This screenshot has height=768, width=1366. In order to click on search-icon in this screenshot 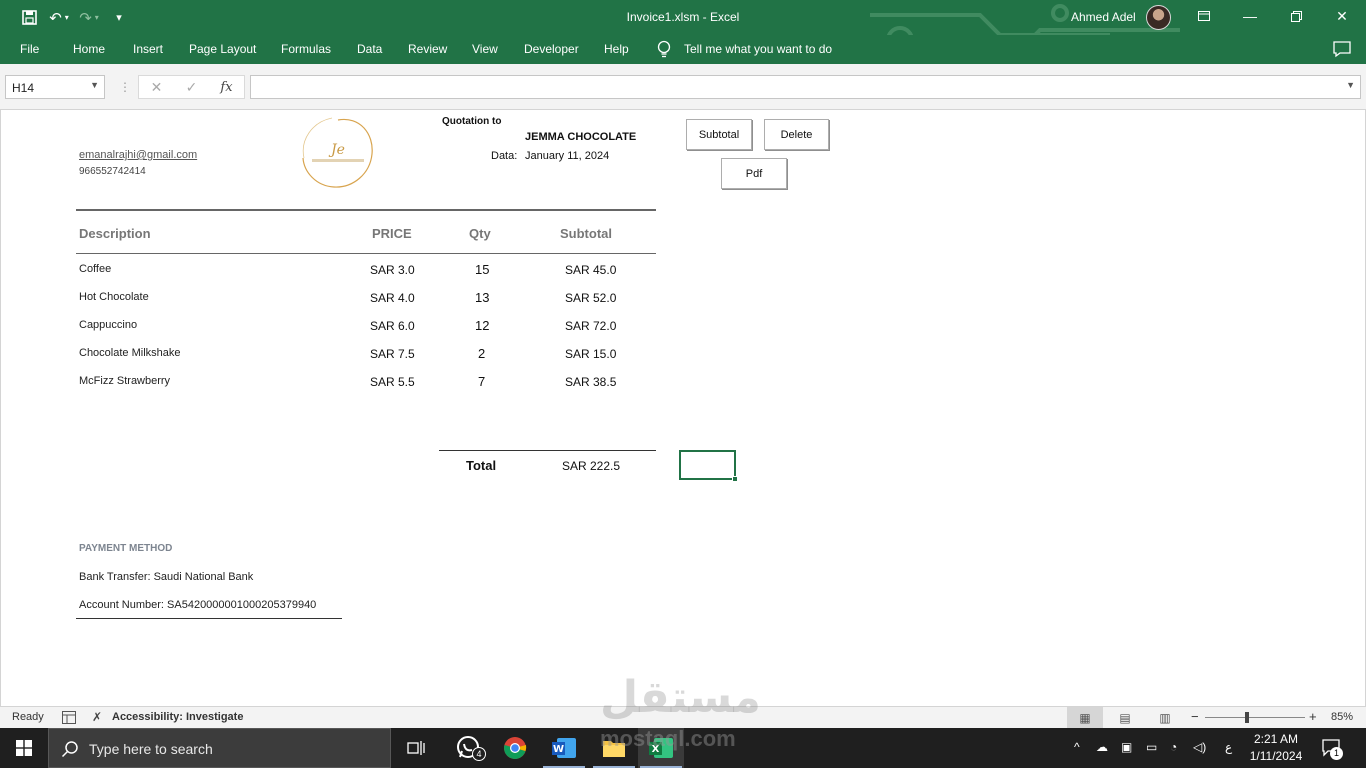, I will do `click(69, 749)`.